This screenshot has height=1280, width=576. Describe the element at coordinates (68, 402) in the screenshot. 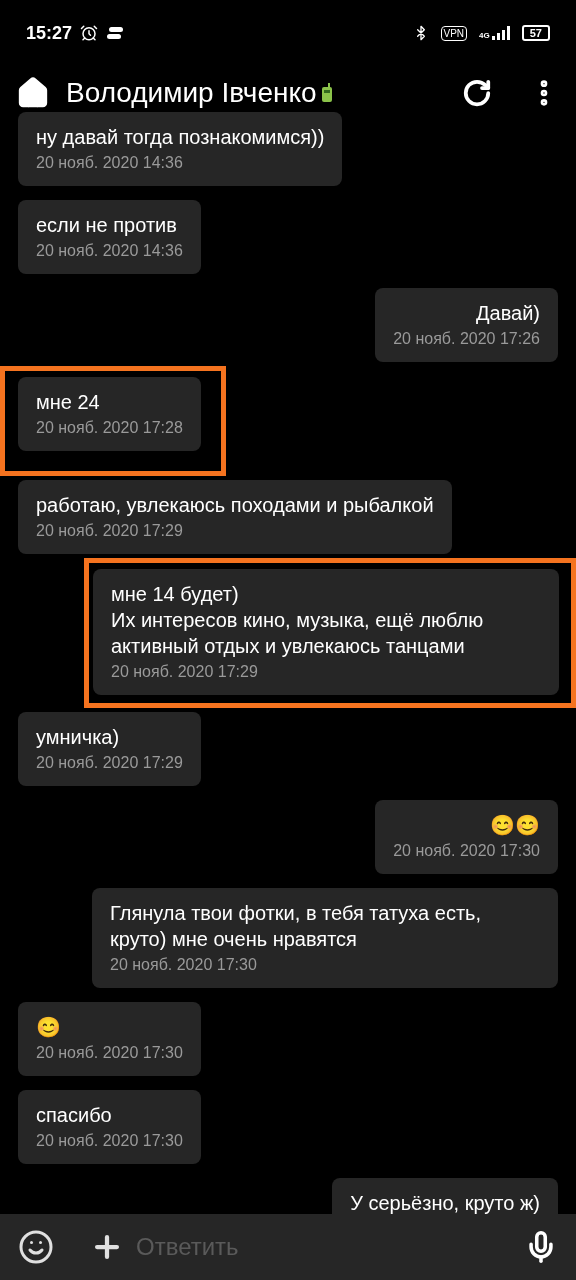

I see `message-text: мне 24` at that location.